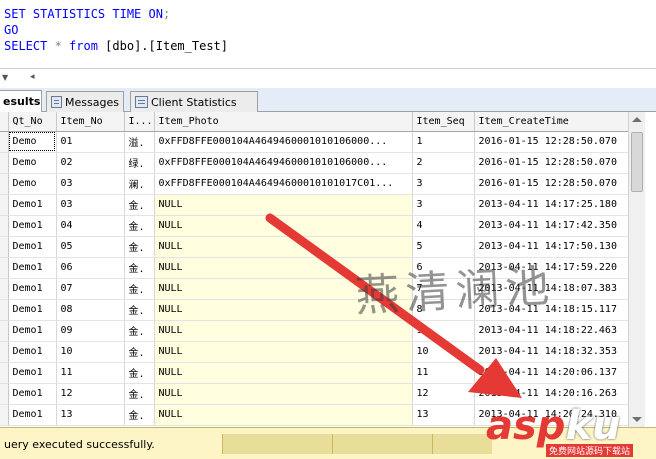 Image resolution: width=656 pixels, height=459 pixels. I want to click on table-cell: 3, so click(443, 205).